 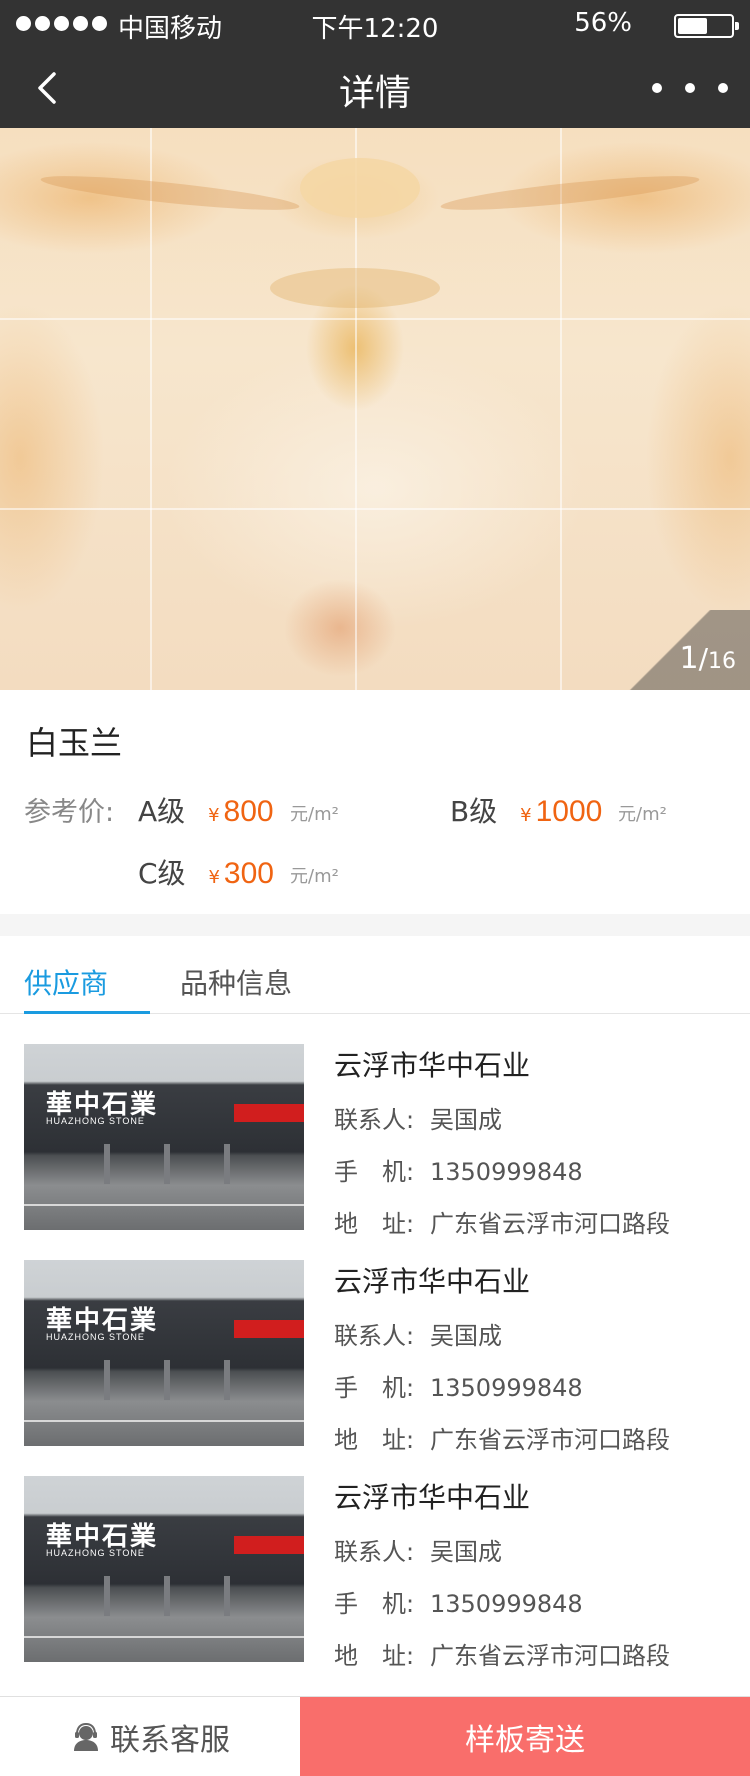 What do you see at coordinates (706, 26) in the screenshot?
I see `battery-icon` at bounding box center [706, 26].